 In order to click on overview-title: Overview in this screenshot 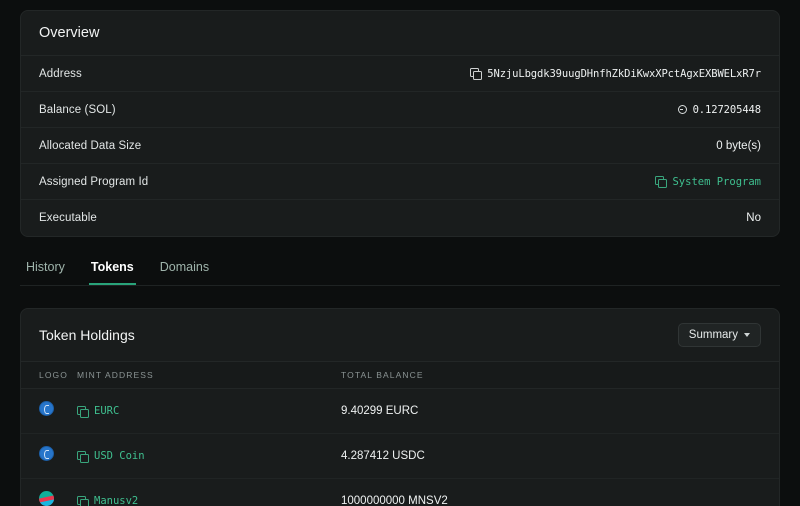, I will do `click(69, 33)`.